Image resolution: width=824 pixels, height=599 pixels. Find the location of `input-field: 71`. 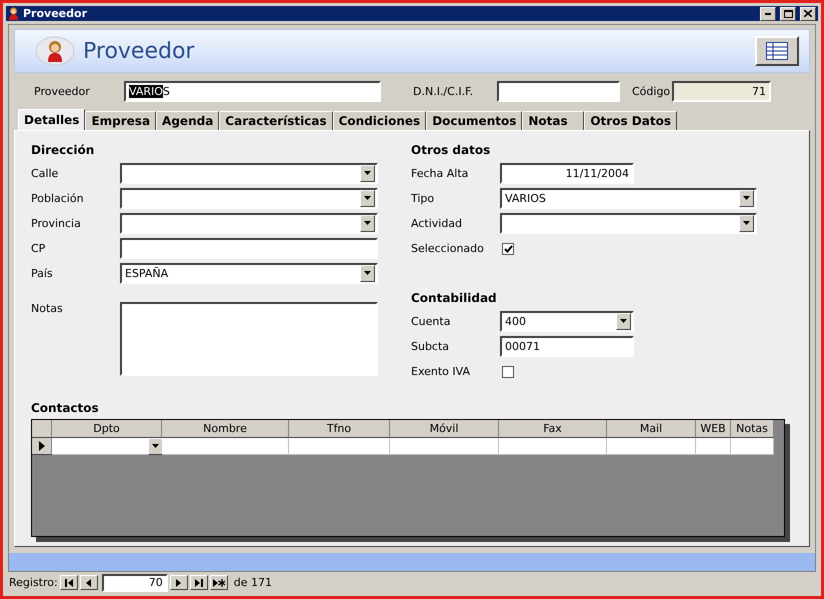

input-field: 71 is located at coordinates (721, 91).